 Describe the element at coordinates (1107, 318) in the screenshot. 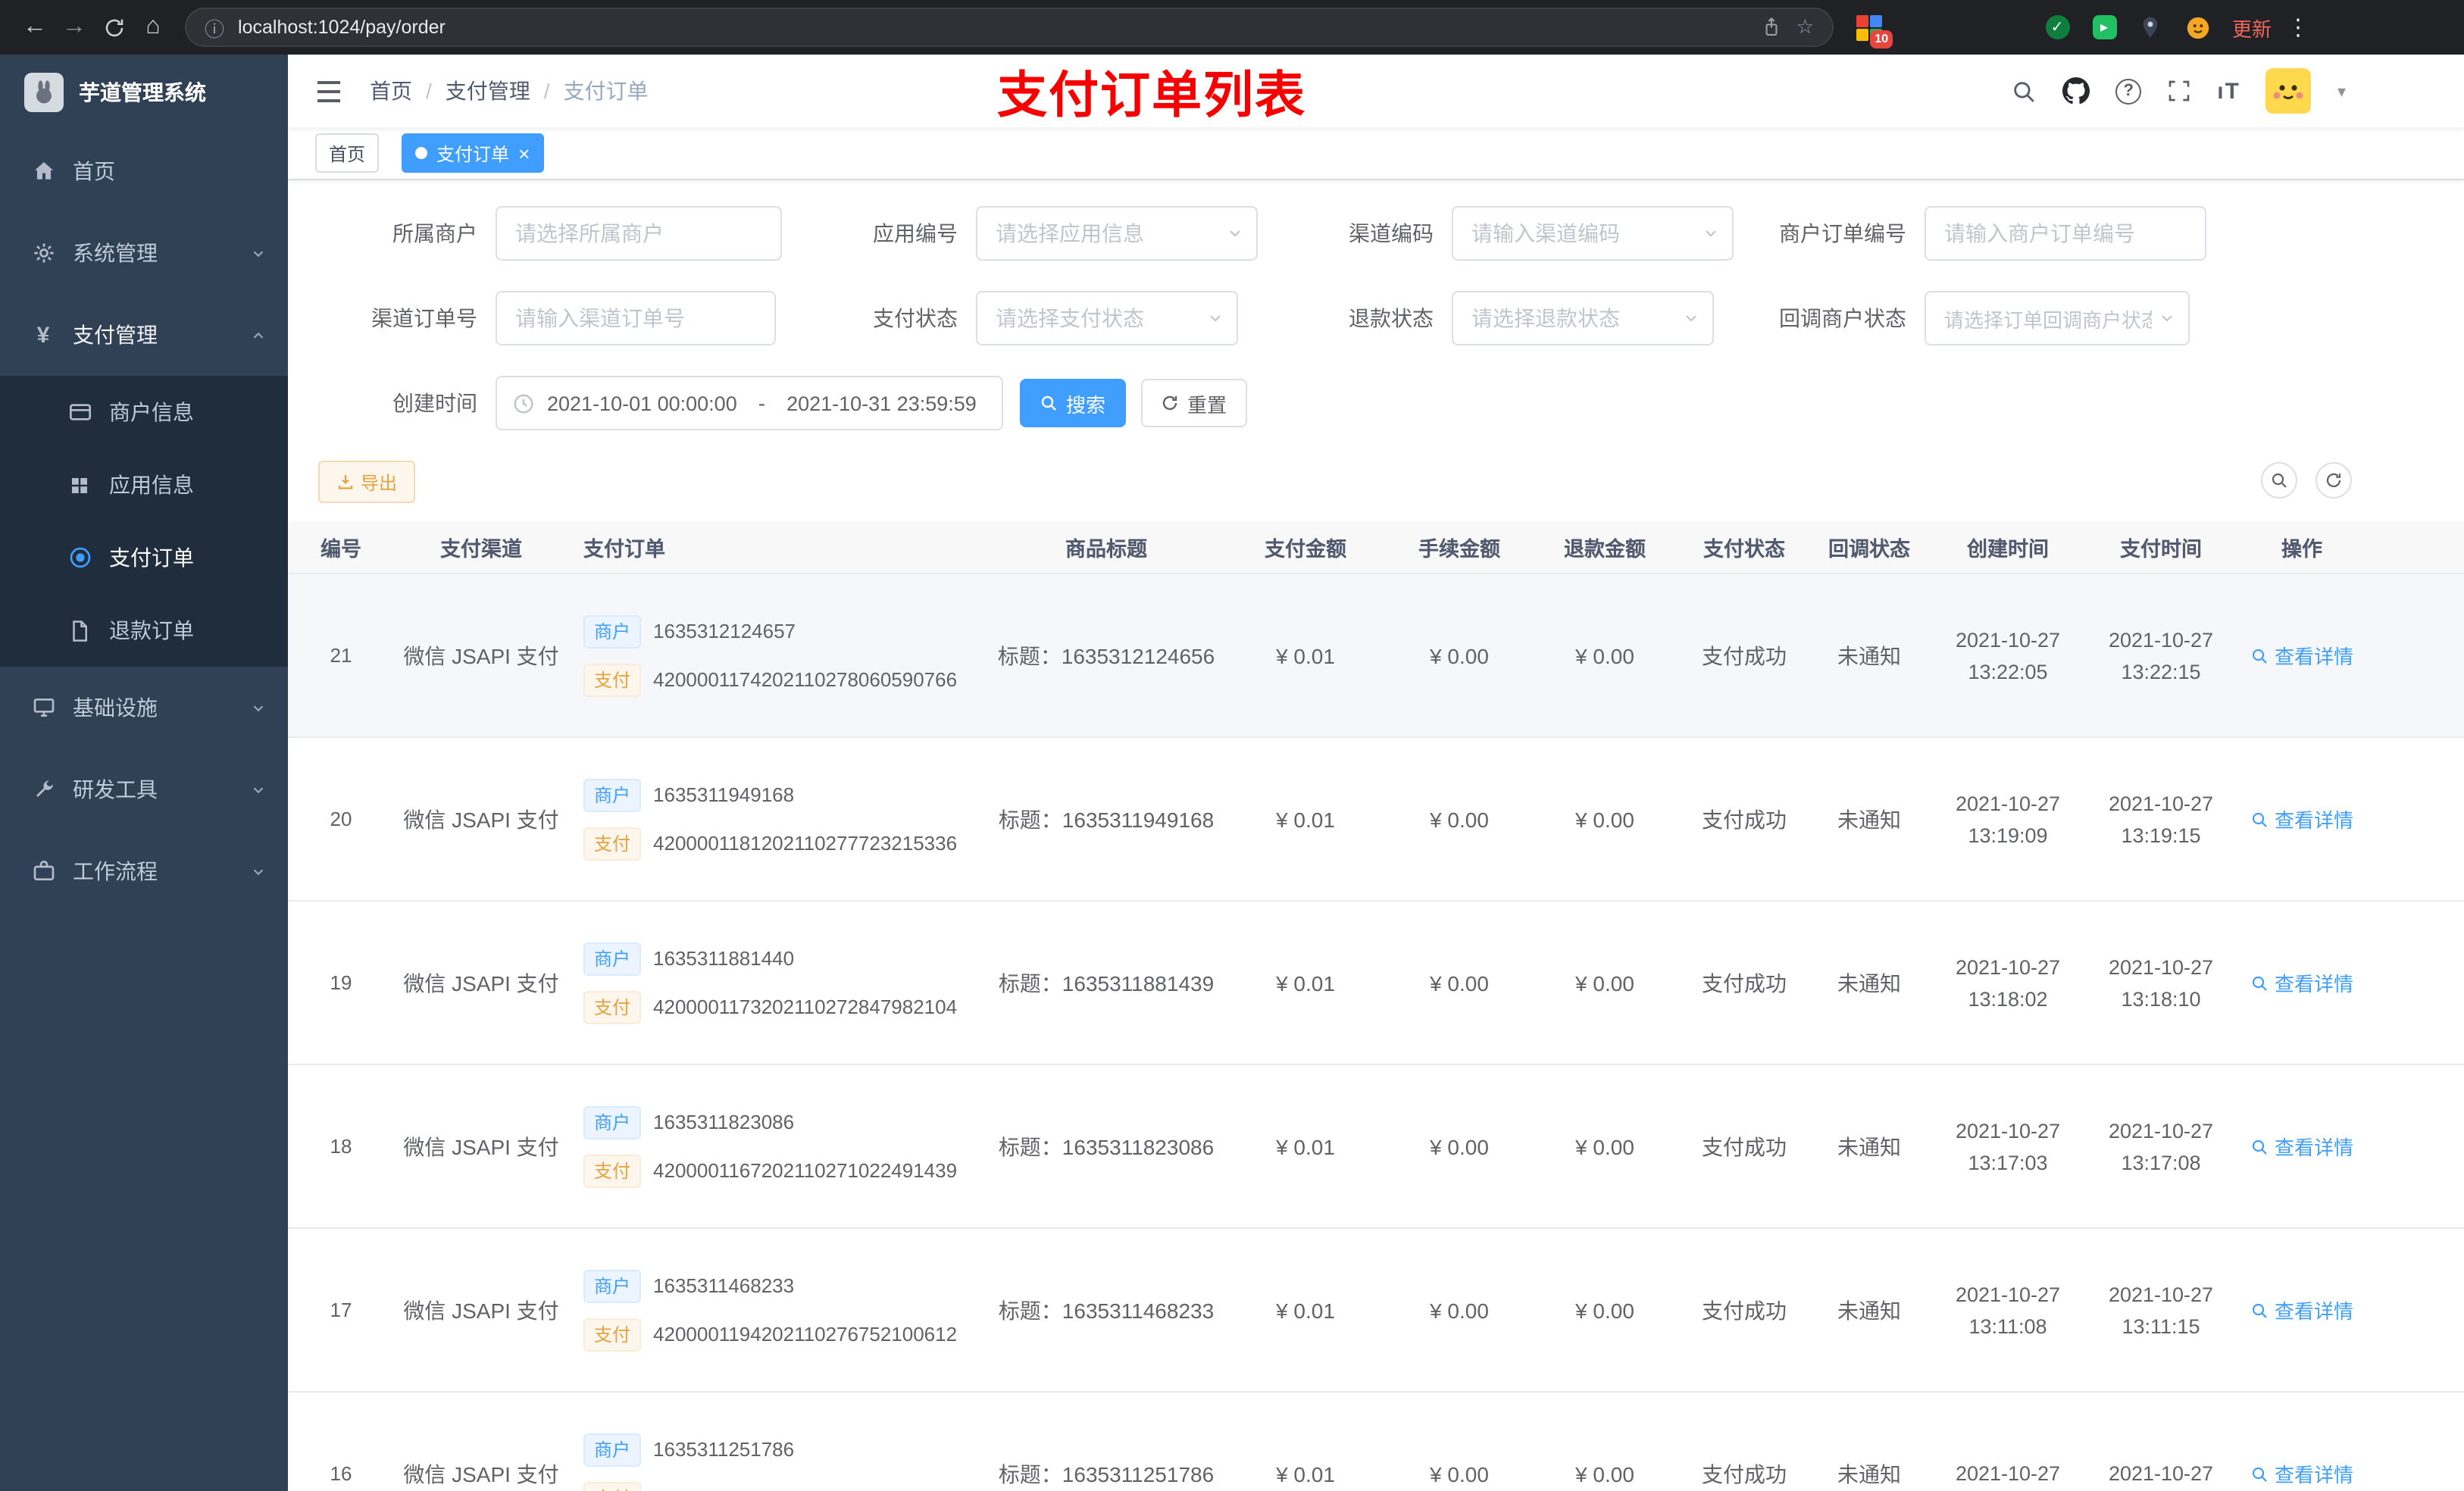

I see `pay-status-select: 请选择支付状态` at that location.